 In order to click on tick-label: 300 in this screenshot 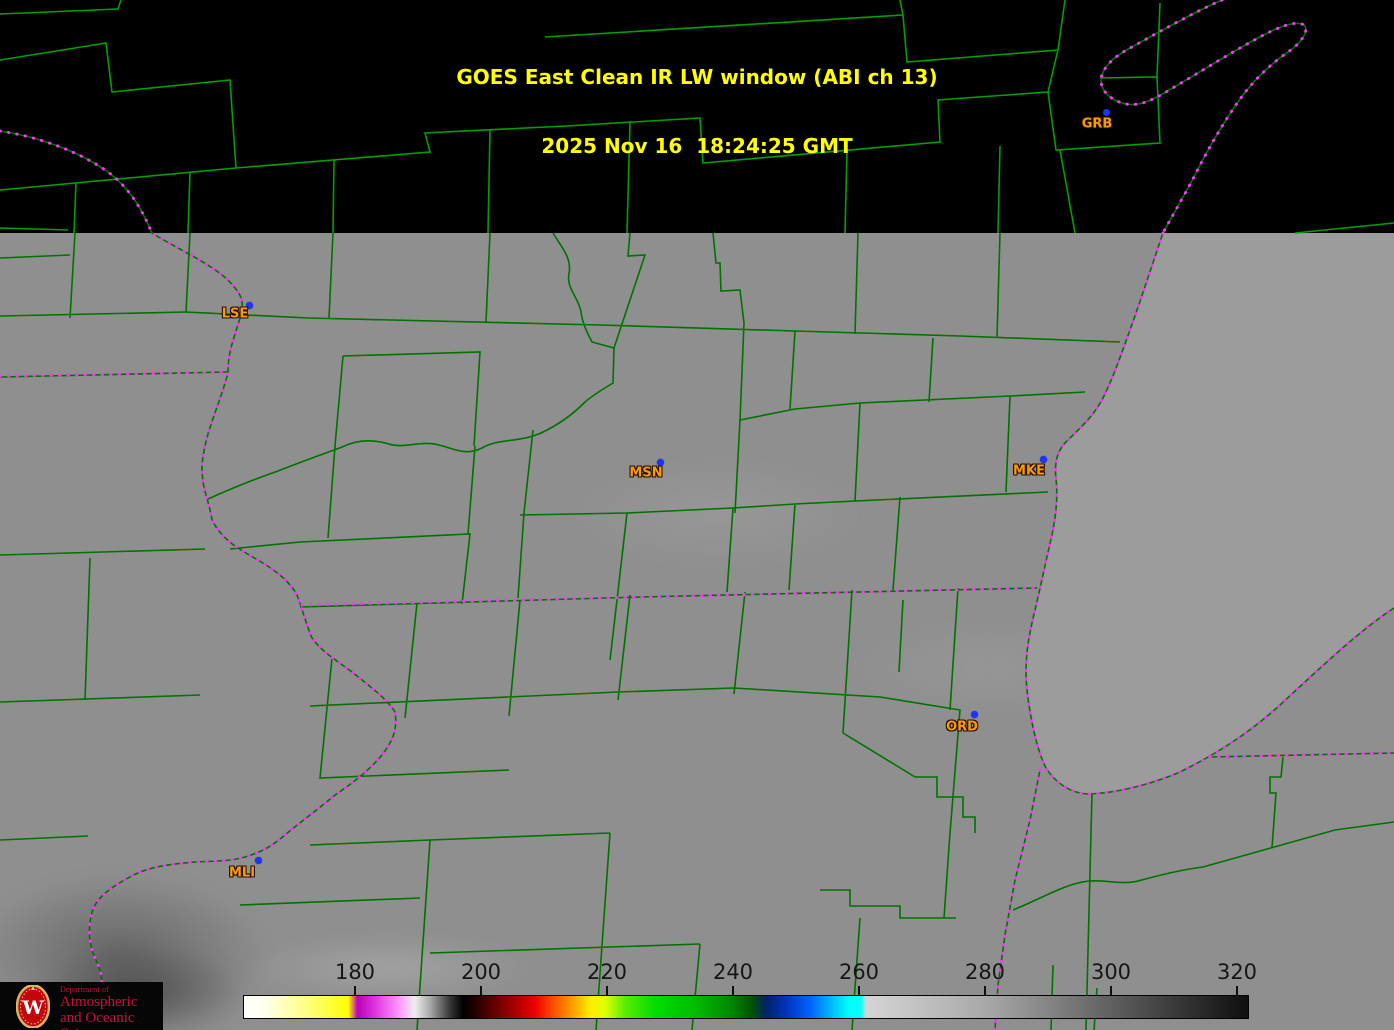, I will do `click(1111, 972)`.